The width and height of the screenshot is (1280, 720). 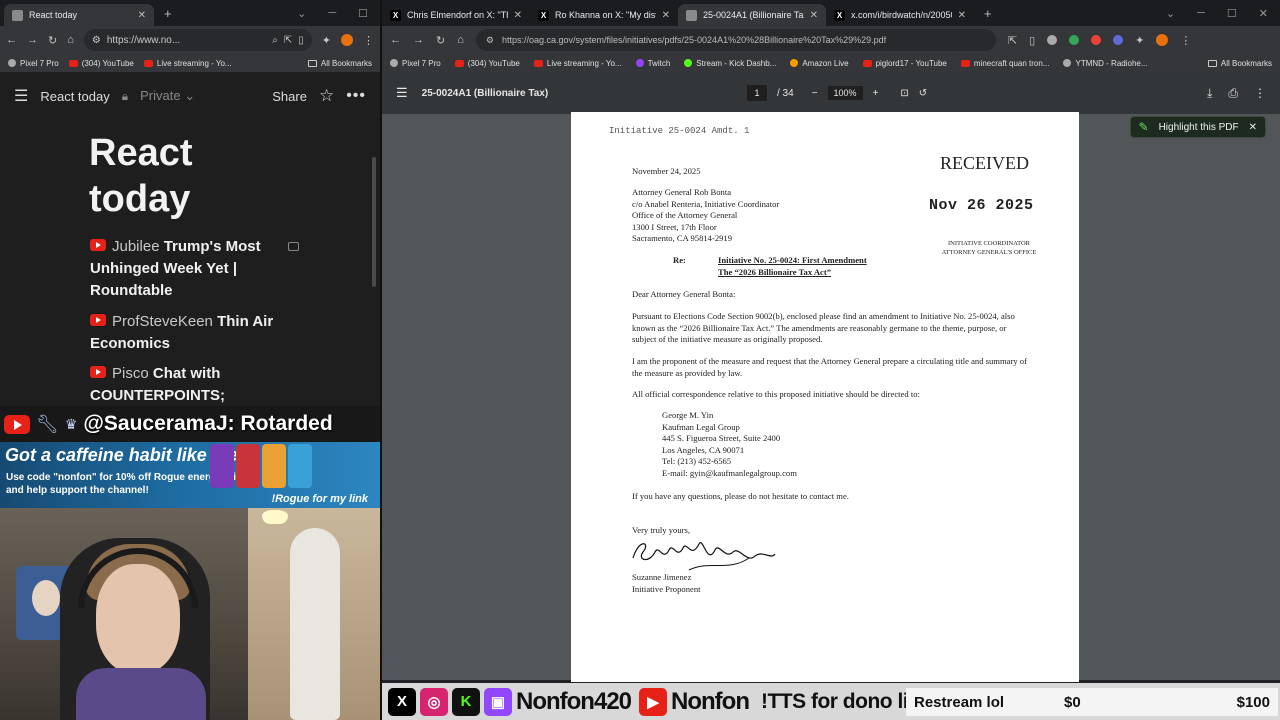 I want to click on hamburger-menu-icon: ☰, so click(x=21, y=96).